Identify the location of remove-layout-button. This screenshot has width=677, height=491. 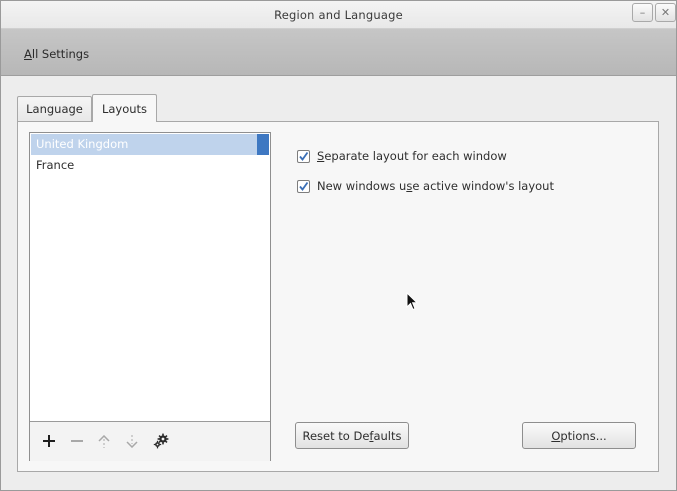
(77, 441).